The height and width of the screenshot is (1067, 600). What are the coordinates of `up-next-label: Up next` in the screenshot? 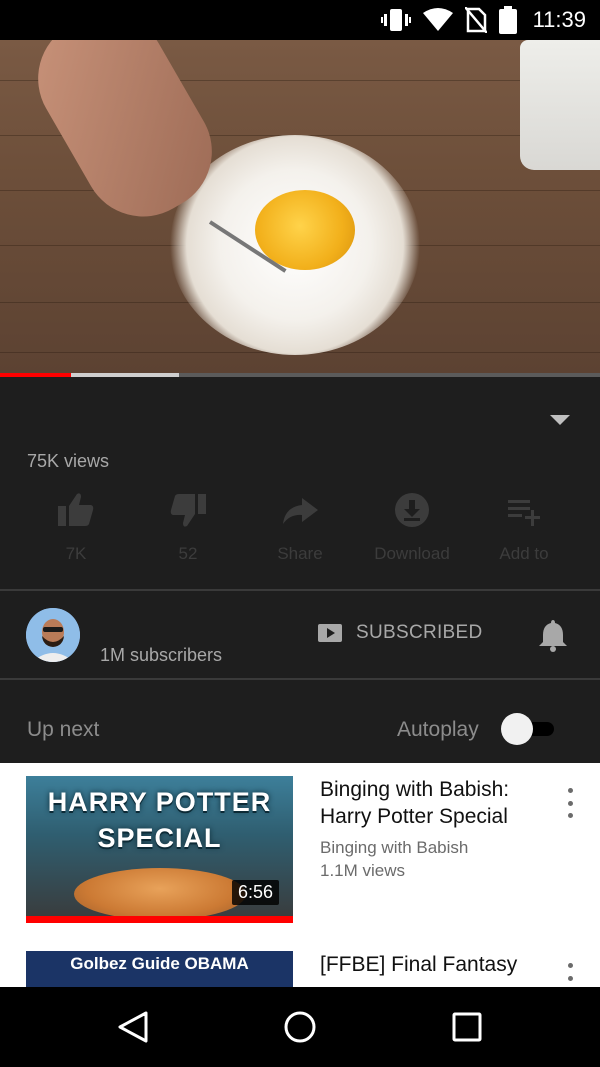 It's located at (63, 729).